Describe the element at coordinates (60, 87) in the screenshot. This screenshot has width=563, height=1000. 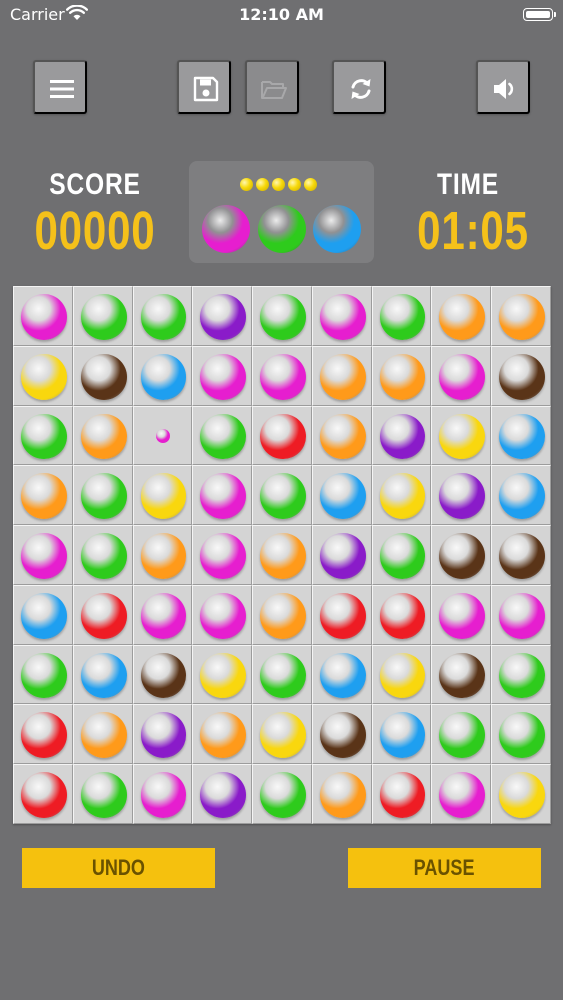
I see `menu-button` at that location.